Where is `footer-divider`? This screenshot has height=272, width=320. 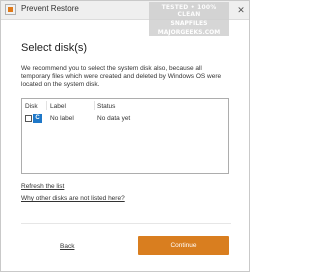 footer-divider is located at coordinates (126, 223).